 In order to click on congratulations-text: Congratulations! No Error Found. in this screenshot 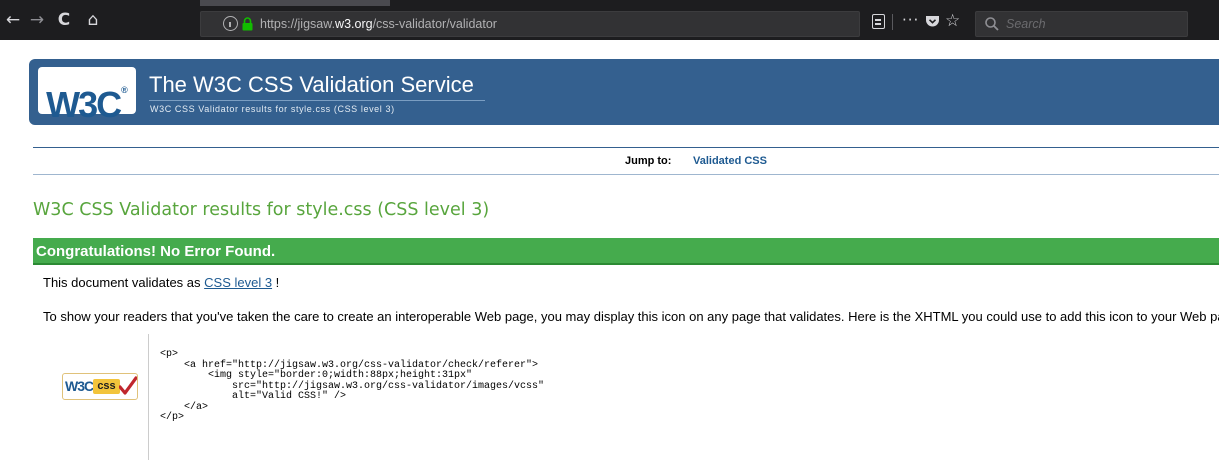, I will do `click(156, 251)`.